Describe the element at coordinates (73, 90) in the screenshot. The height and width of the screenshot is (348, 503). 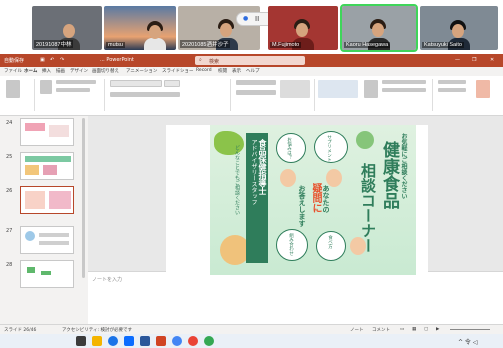
I see `reset-button` at that location.